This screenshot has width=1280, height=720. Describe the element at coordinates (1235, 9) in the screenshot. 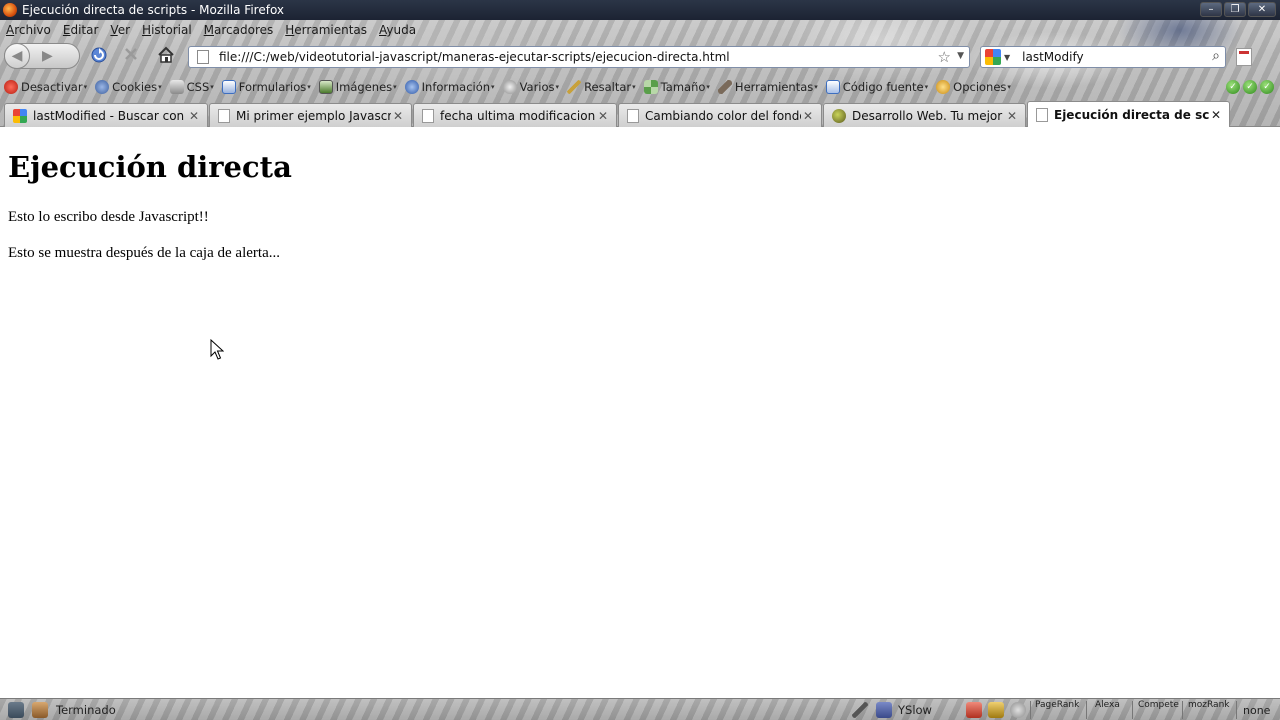

I see `maximize-button: ❐` at that location.